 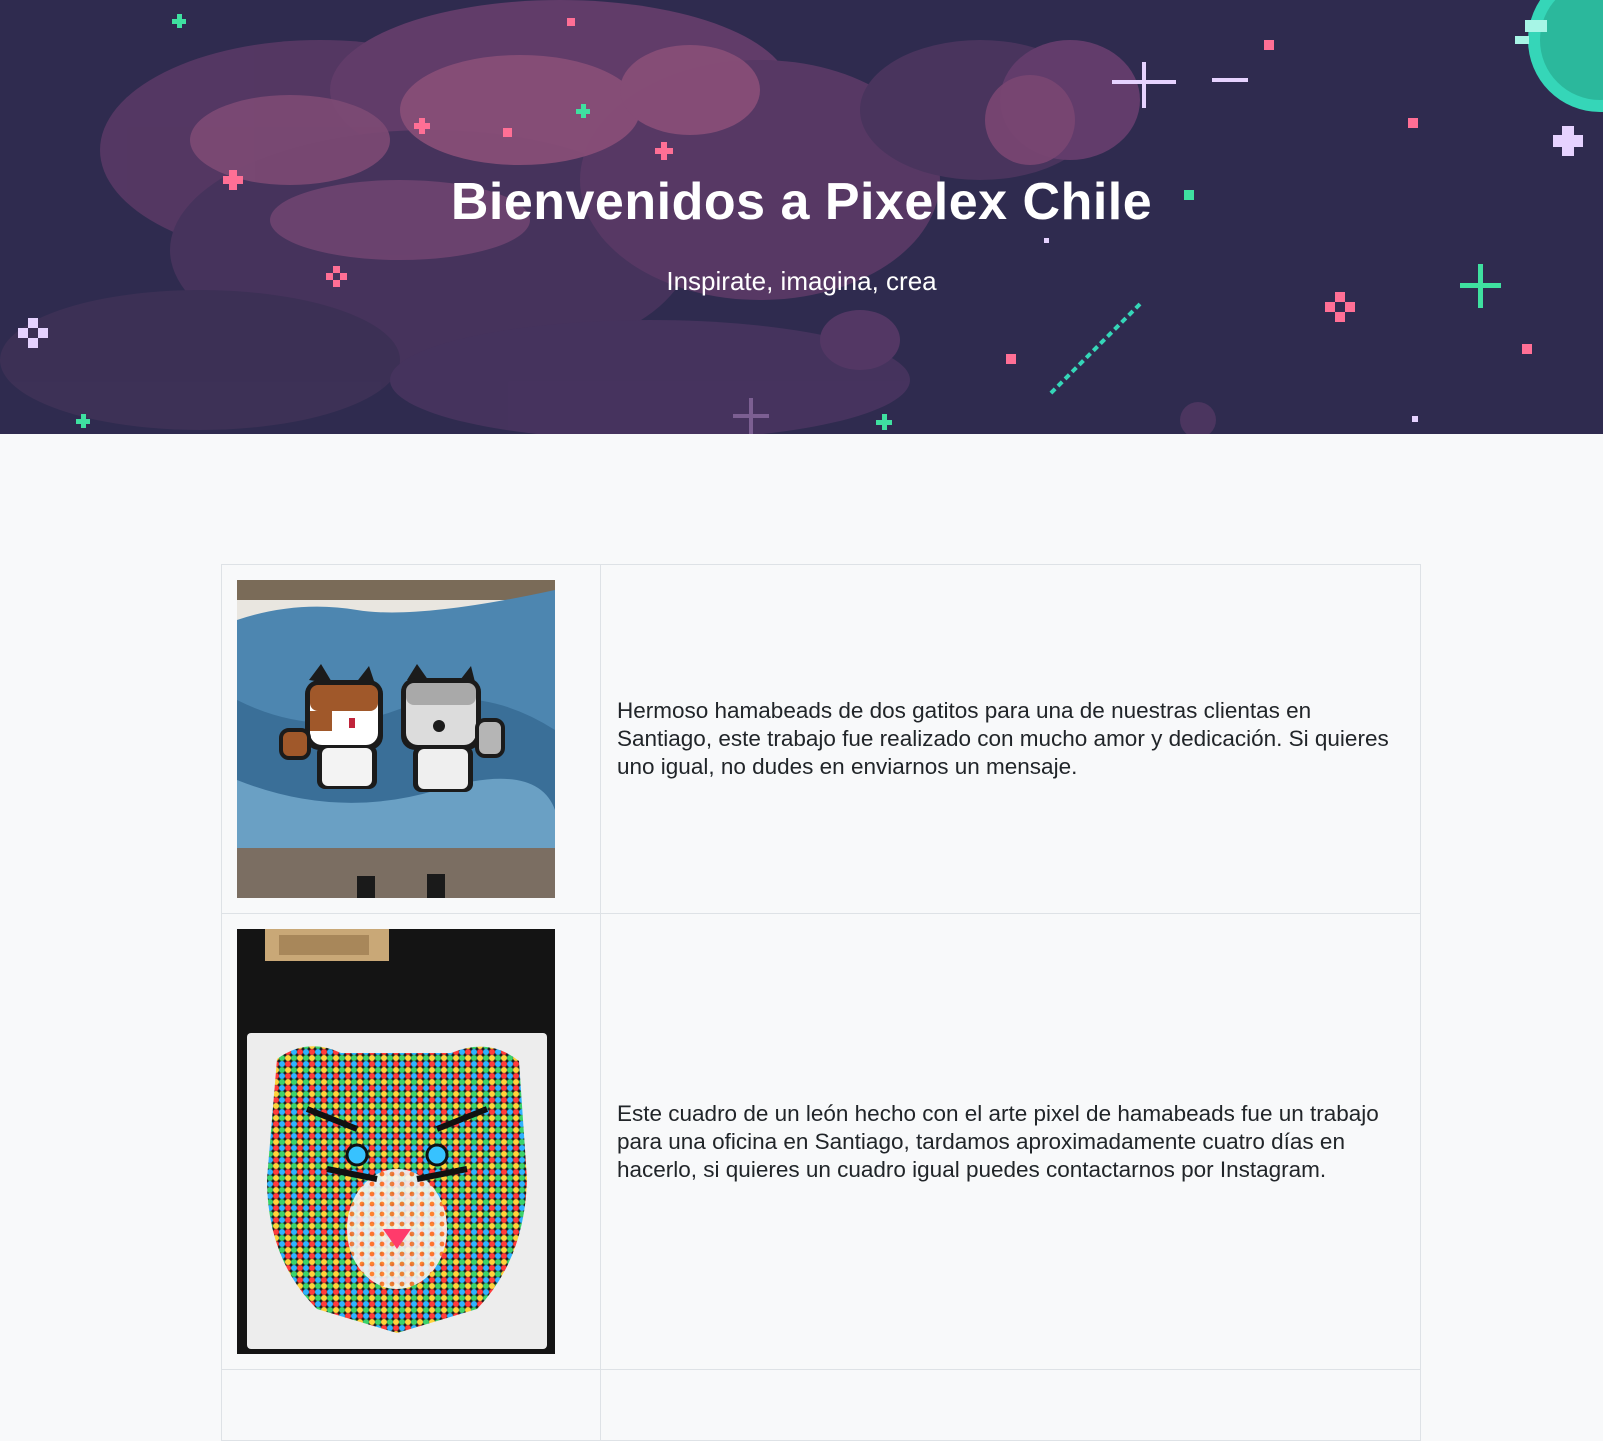 I want to click on cats-hamabeads-photo, so click(x=396, y=739).